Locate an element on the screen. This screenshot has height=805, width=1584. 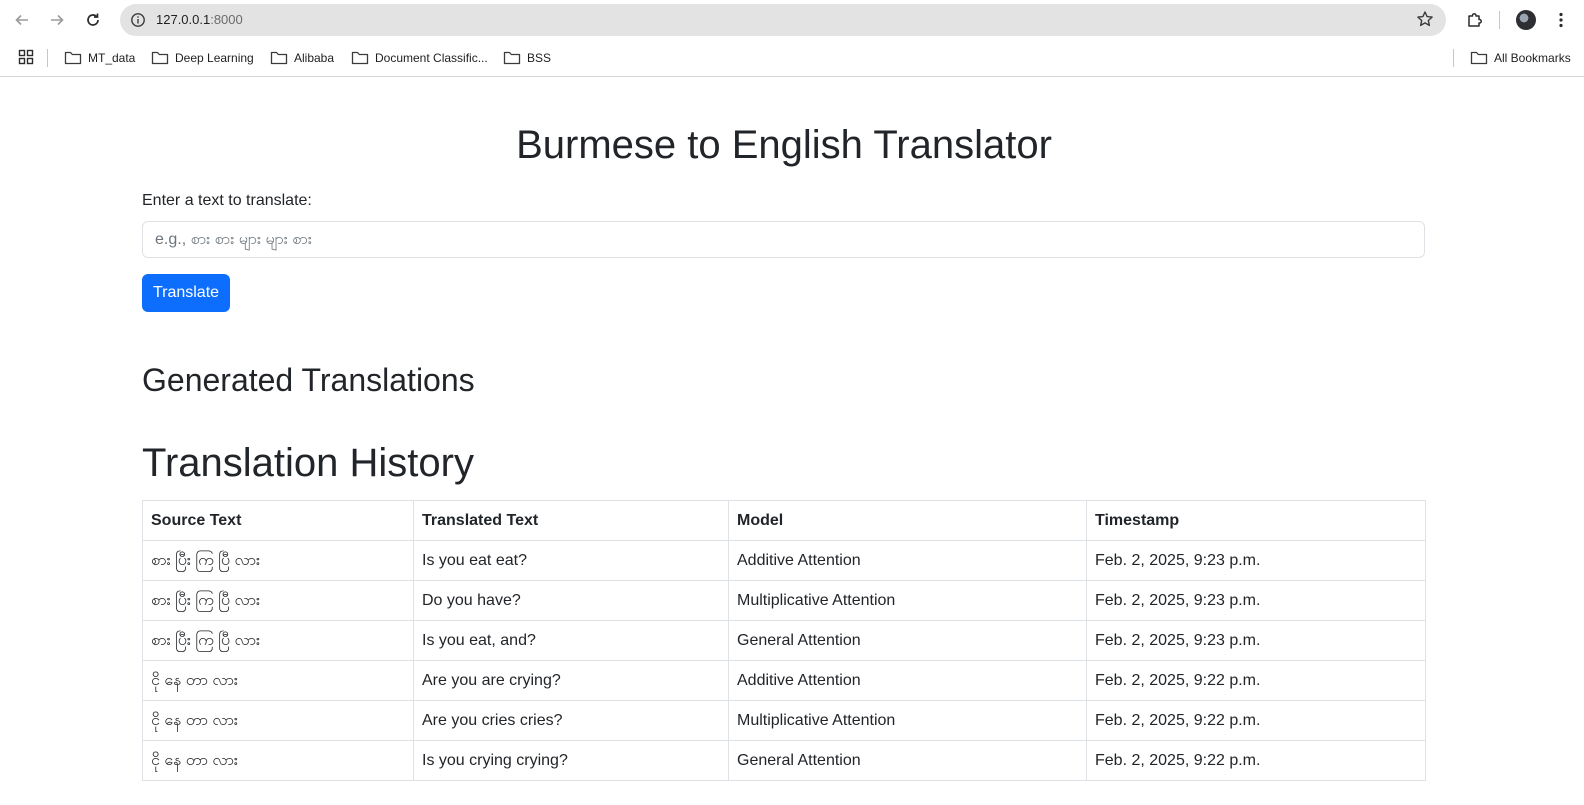
apps-grid-icon is located at coordinates (26, 57).